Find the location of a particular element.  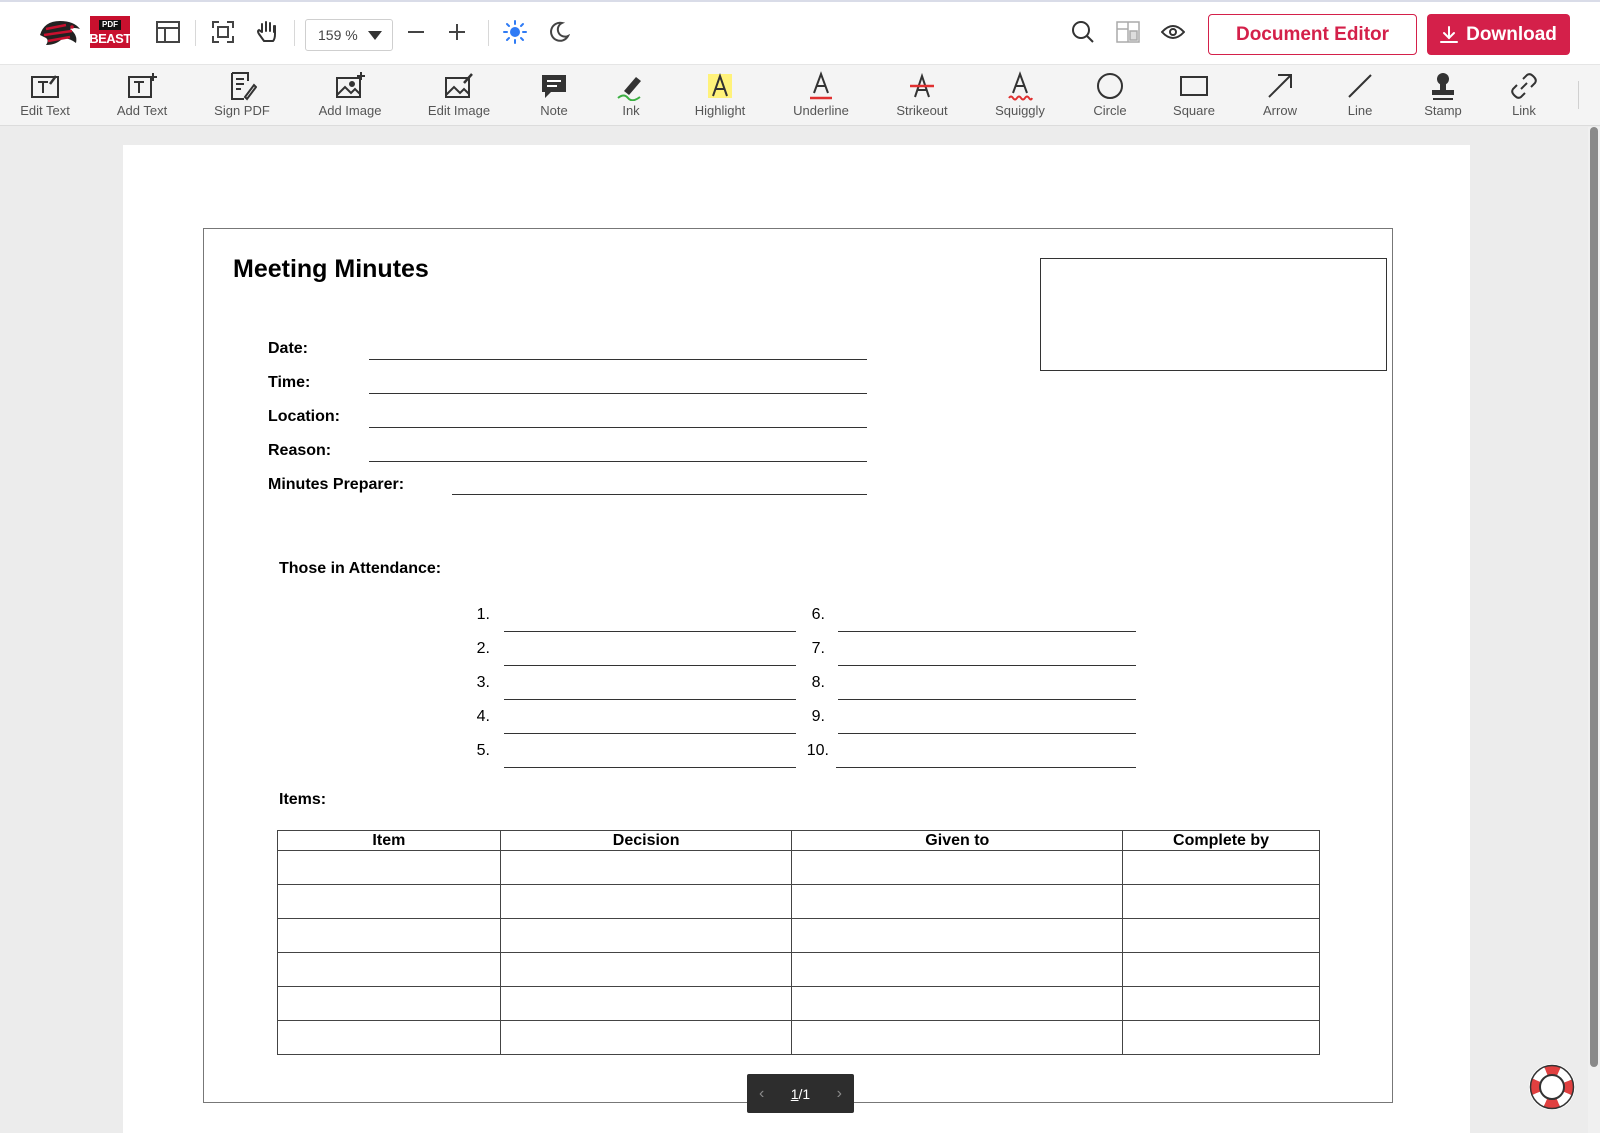

scrollbar-thumb is located at coordinates (1594, 597).